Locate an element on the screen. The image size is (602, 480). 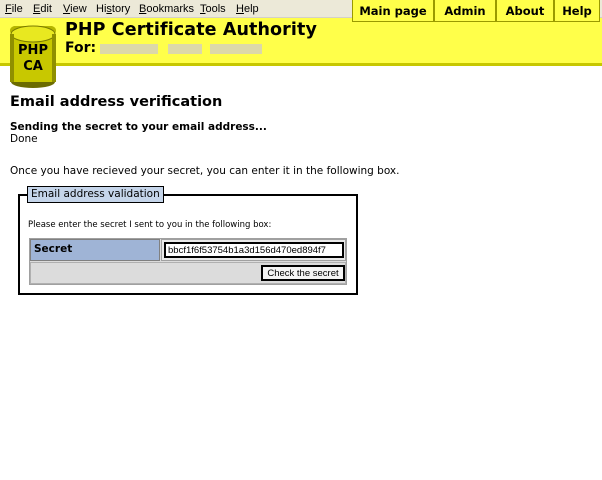
secret-label: Secret is located at coordinates (95, 250).